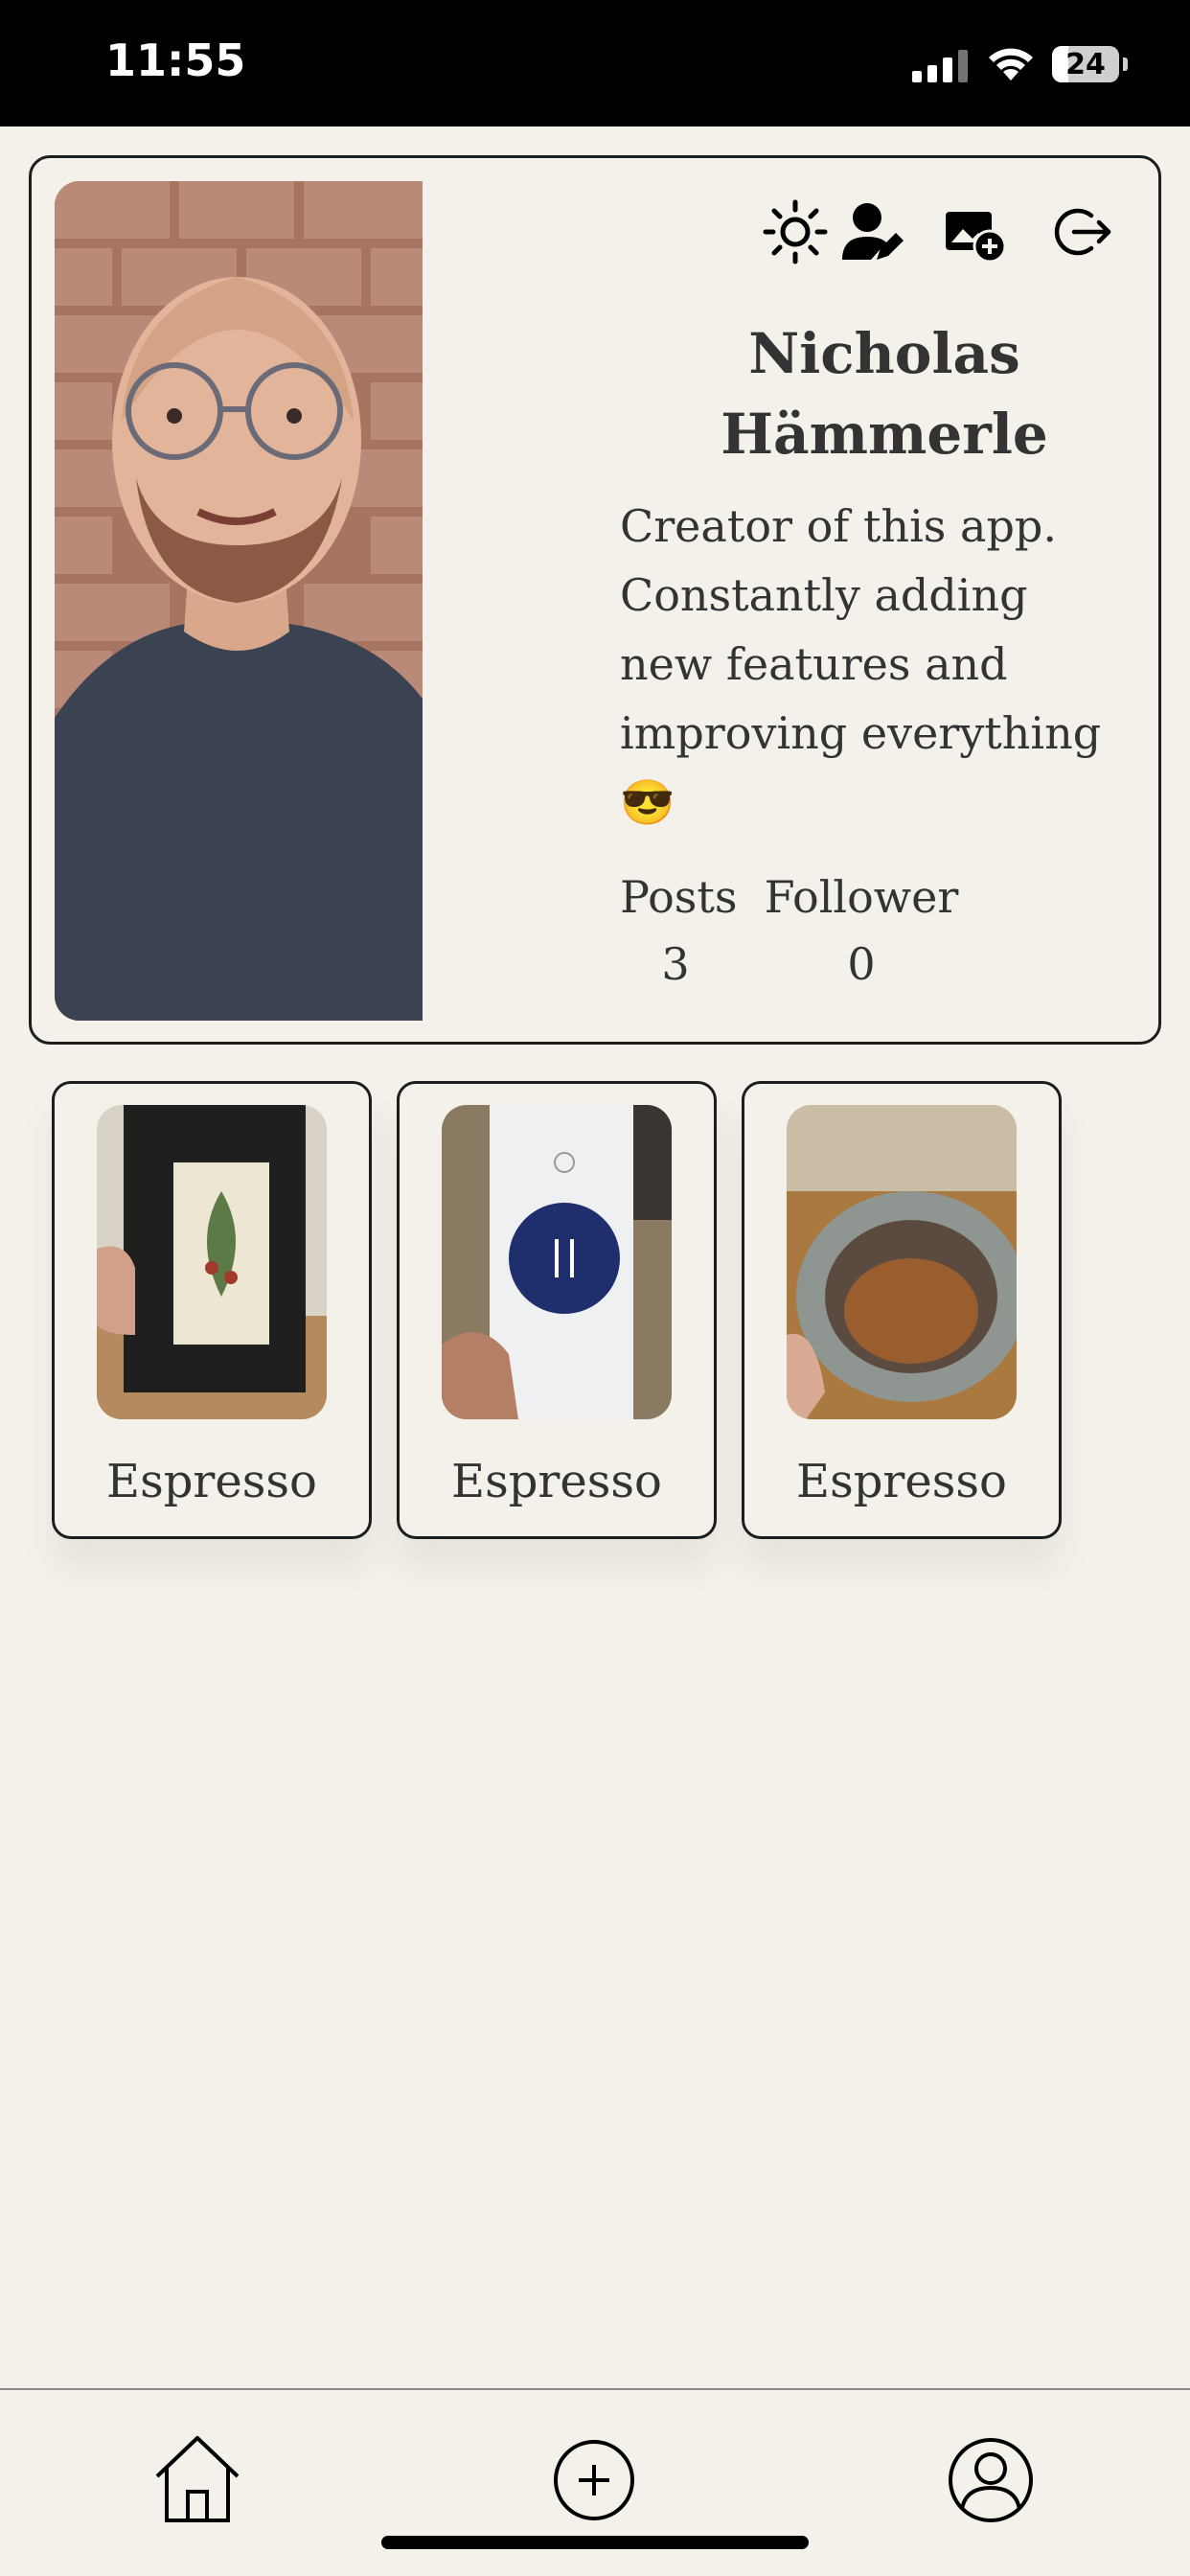 The image size is (1190, 2576). I want to click on profile-name: Nicholas Hämmerle, so click(879, 393).